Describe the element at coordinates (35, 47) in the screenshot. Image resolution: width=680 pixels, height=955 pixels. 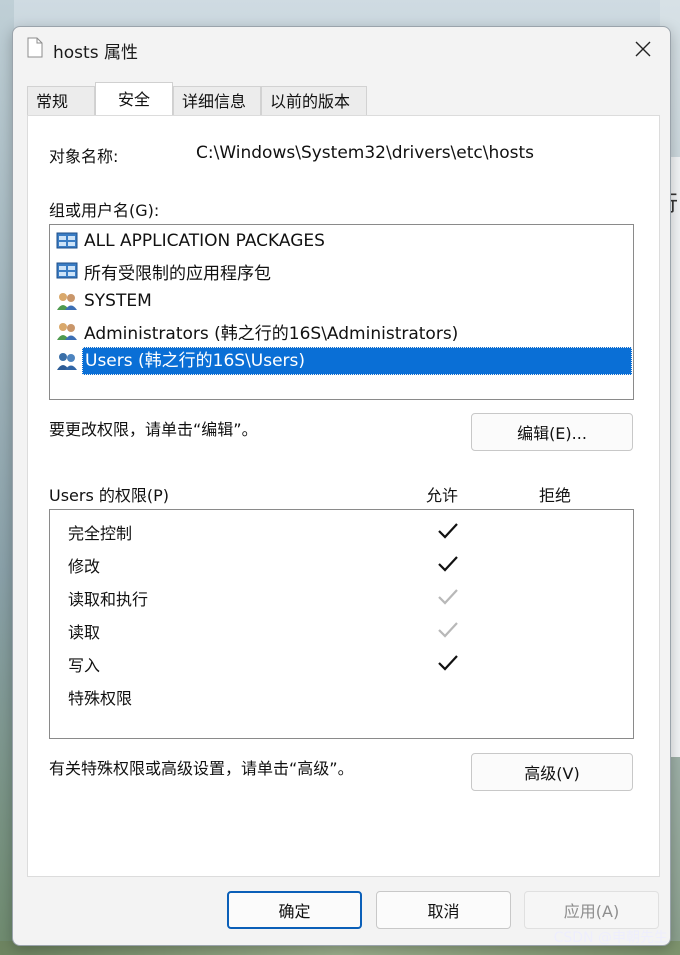
I see `file-icon` at that location.